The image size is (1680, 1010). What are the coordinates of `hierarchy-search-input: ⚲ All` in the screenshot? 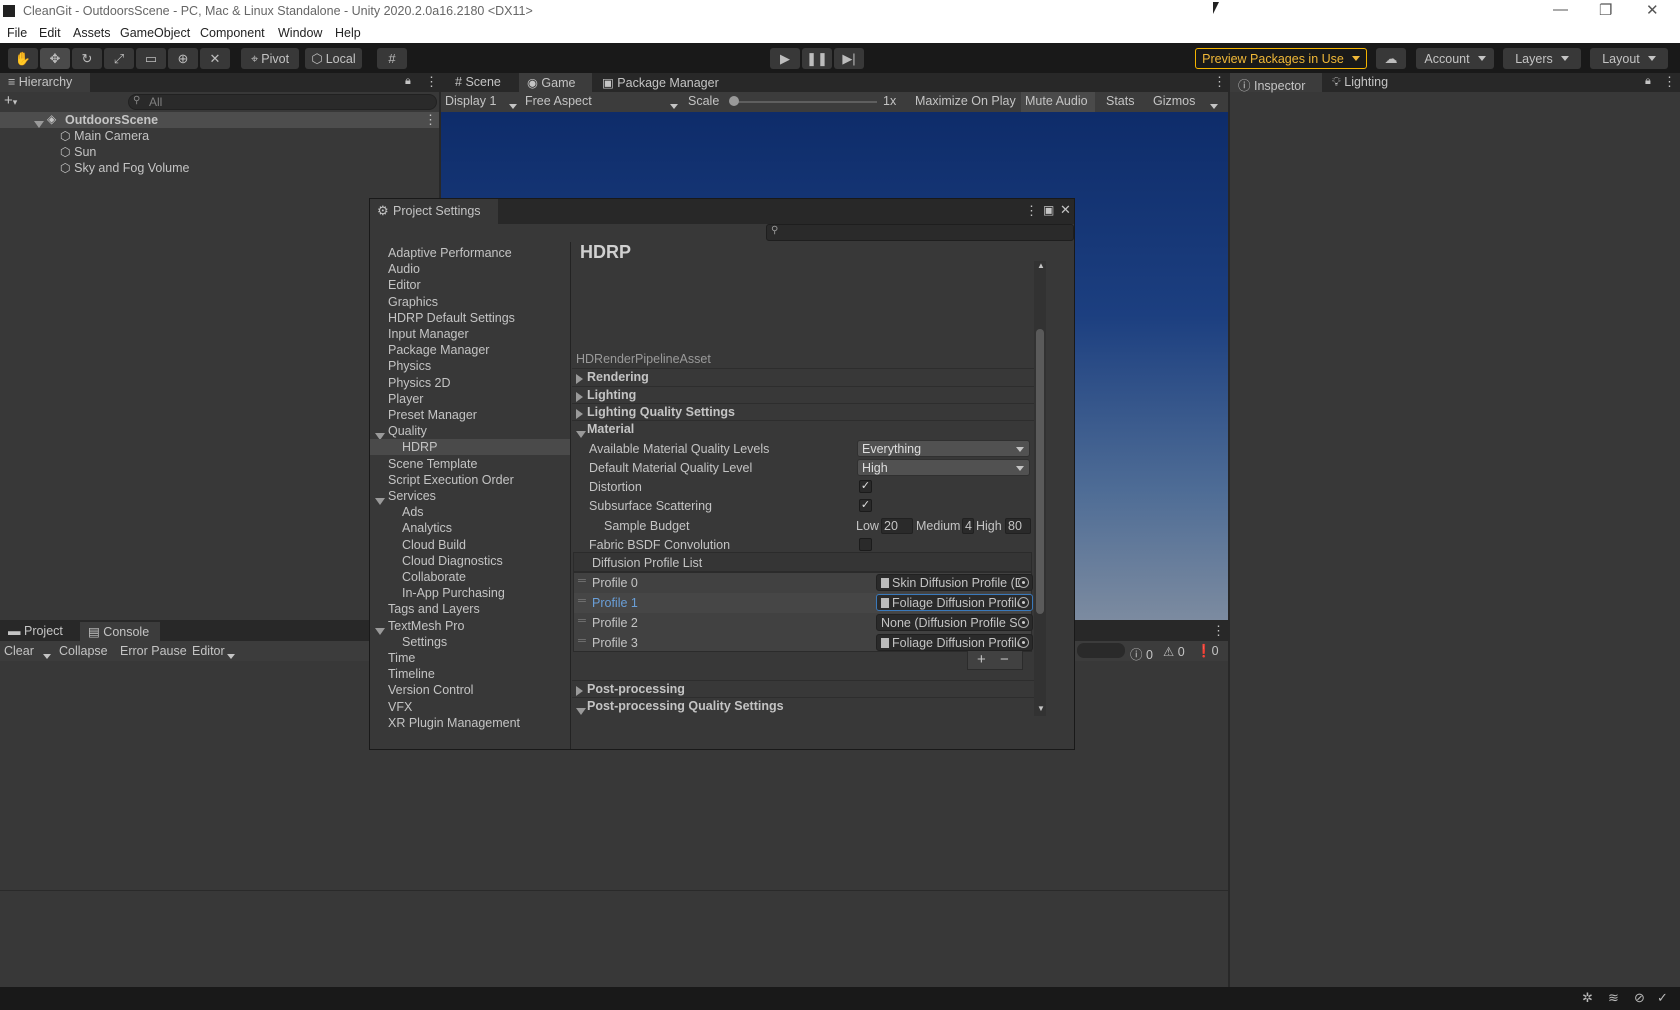 It's located at (282, 102).